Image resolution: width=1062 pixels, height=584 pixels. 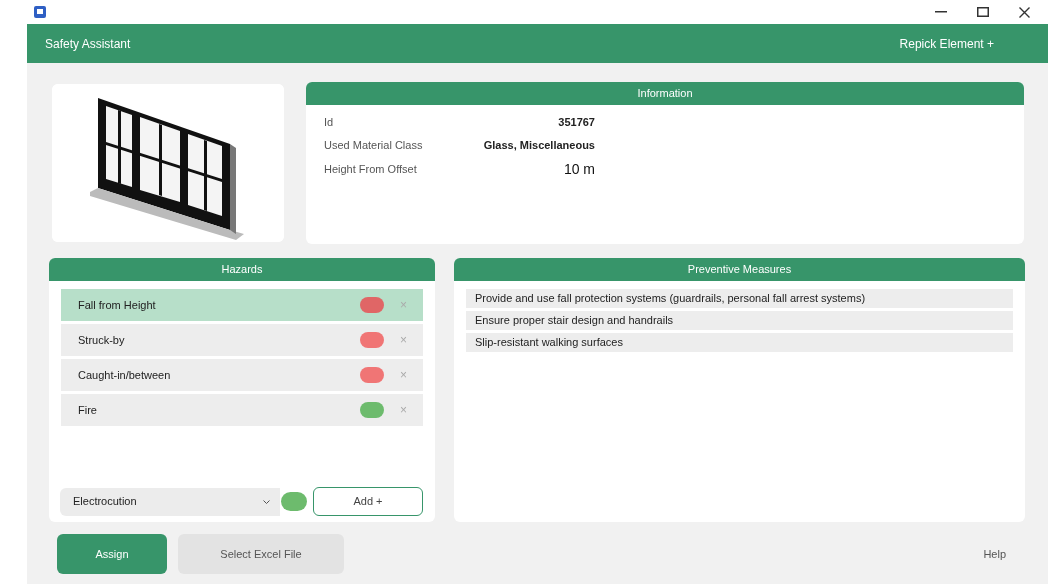 I want to click on measure-row: Ensure proper stair design and handrails, so click(x=739, y=320).